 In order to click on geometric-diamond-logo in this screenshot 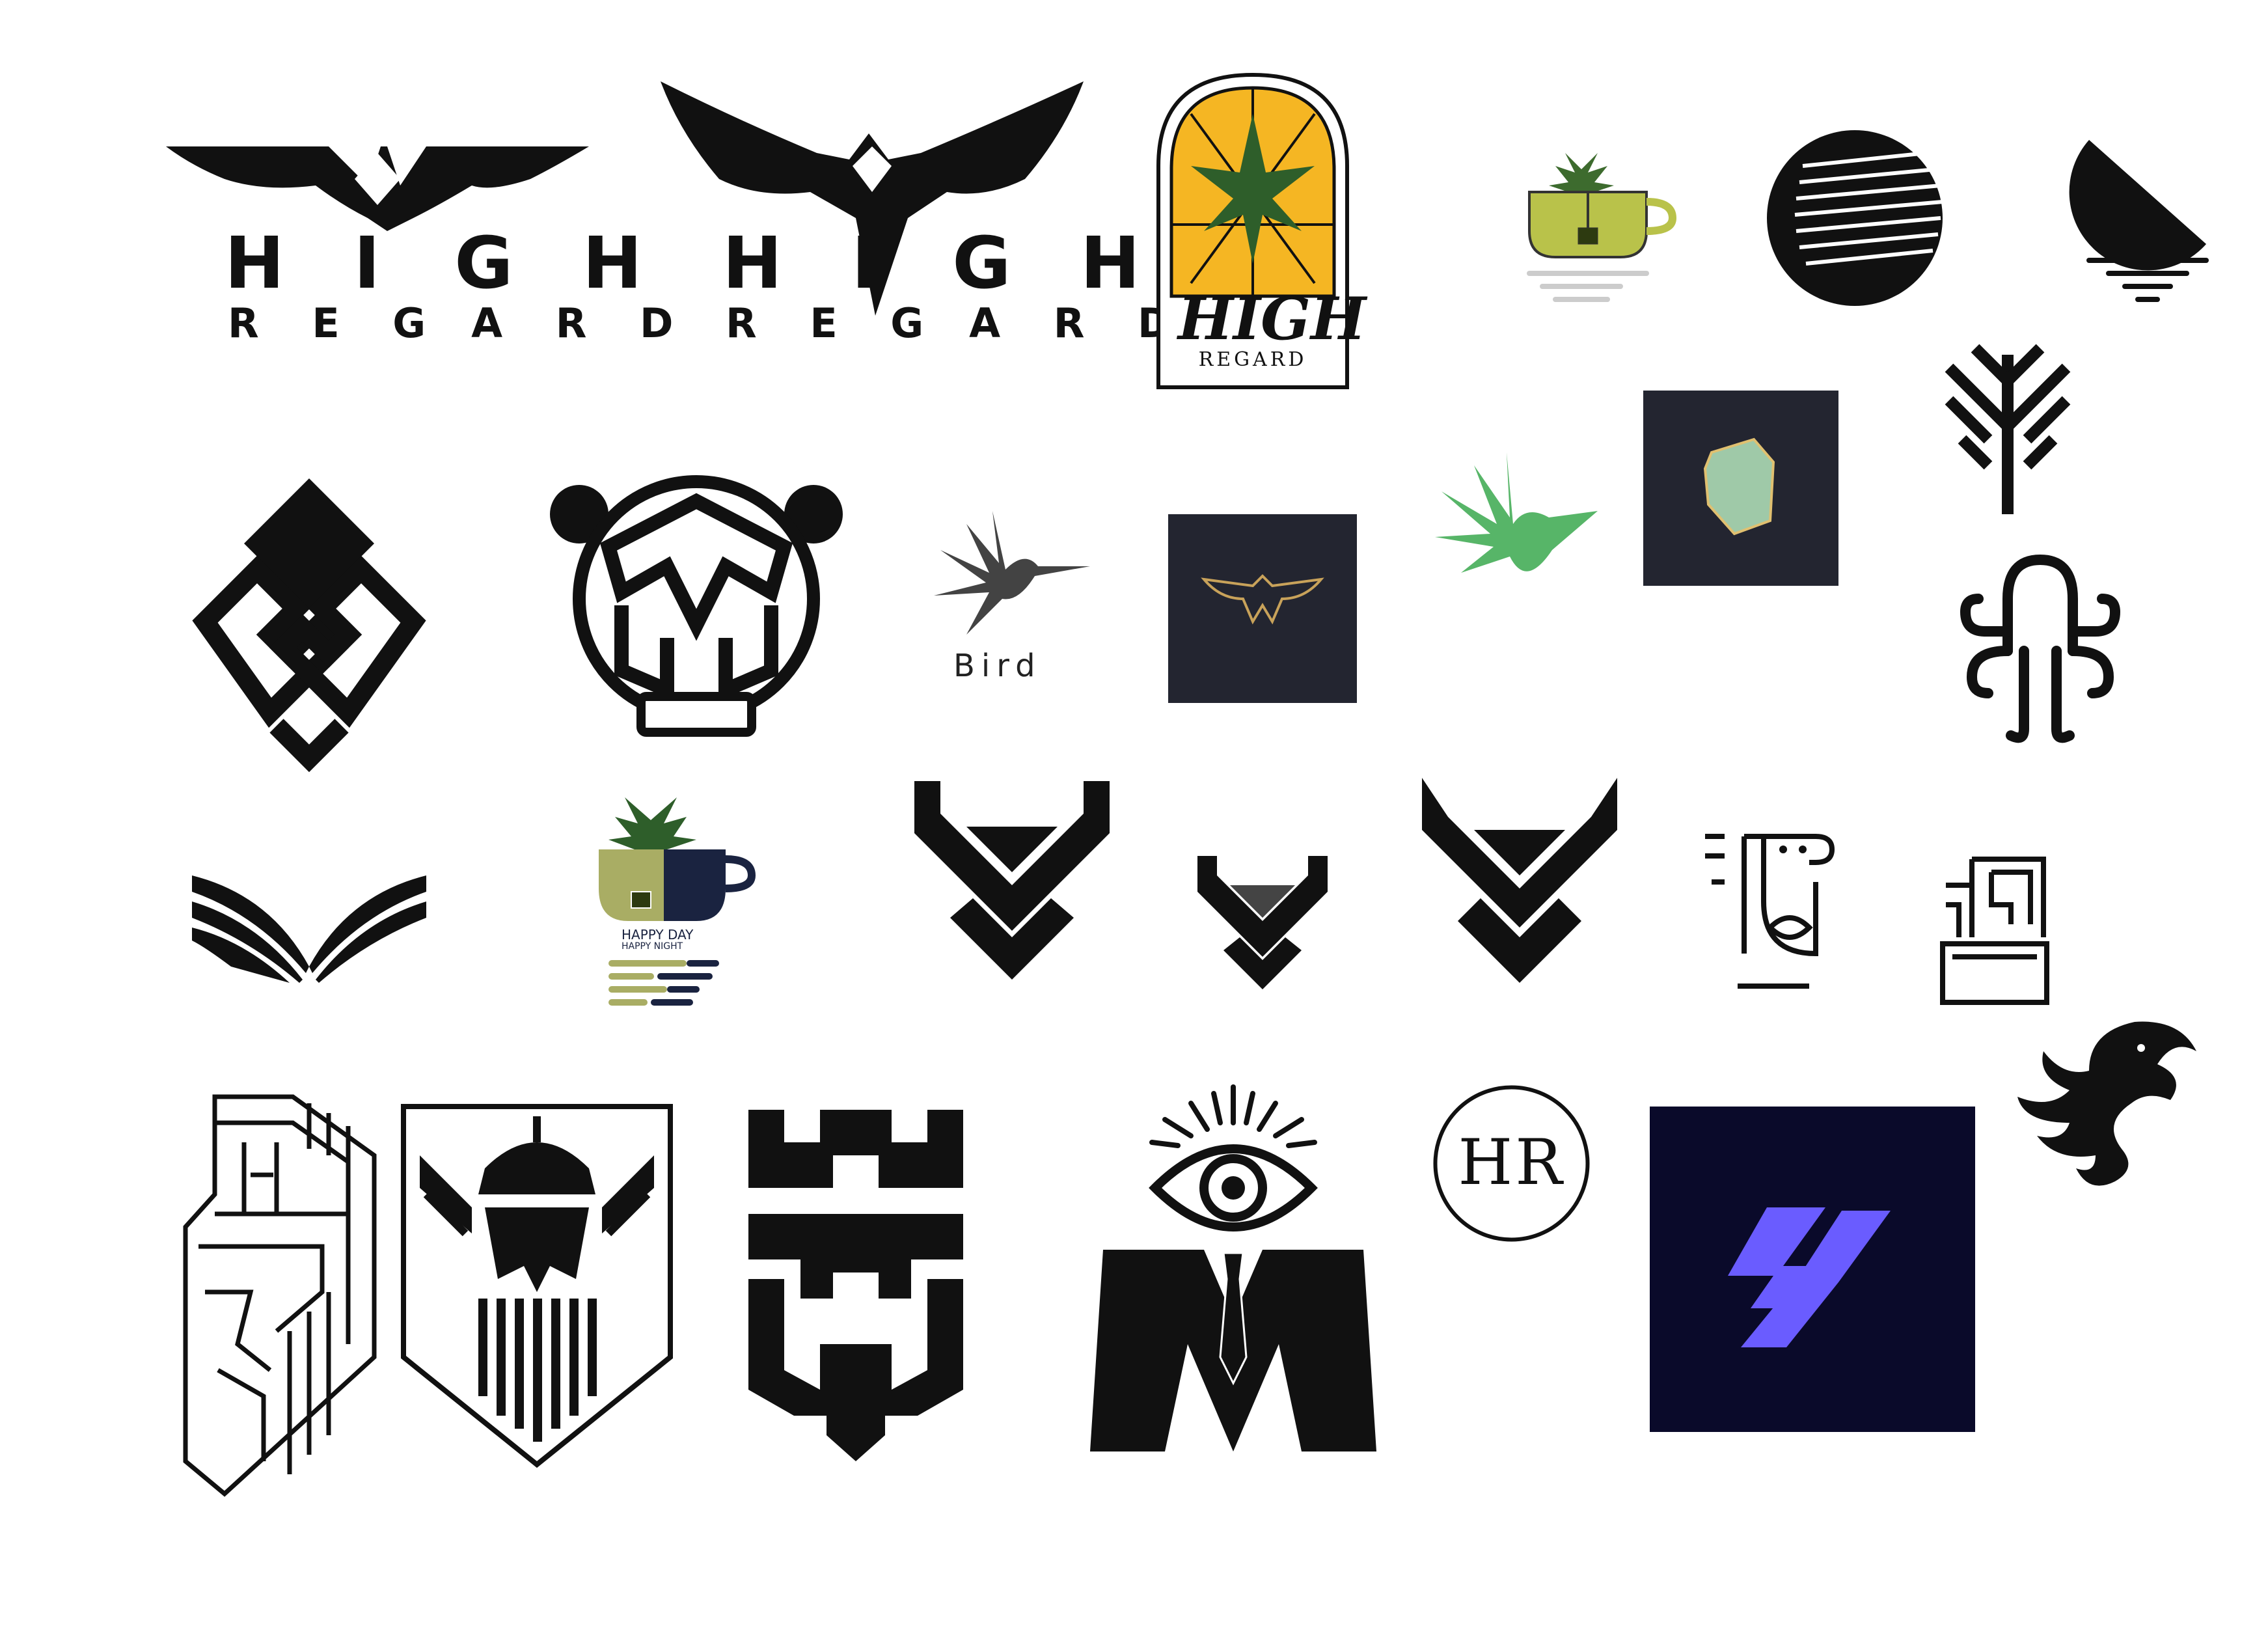, I will do `click(309, 625)`.